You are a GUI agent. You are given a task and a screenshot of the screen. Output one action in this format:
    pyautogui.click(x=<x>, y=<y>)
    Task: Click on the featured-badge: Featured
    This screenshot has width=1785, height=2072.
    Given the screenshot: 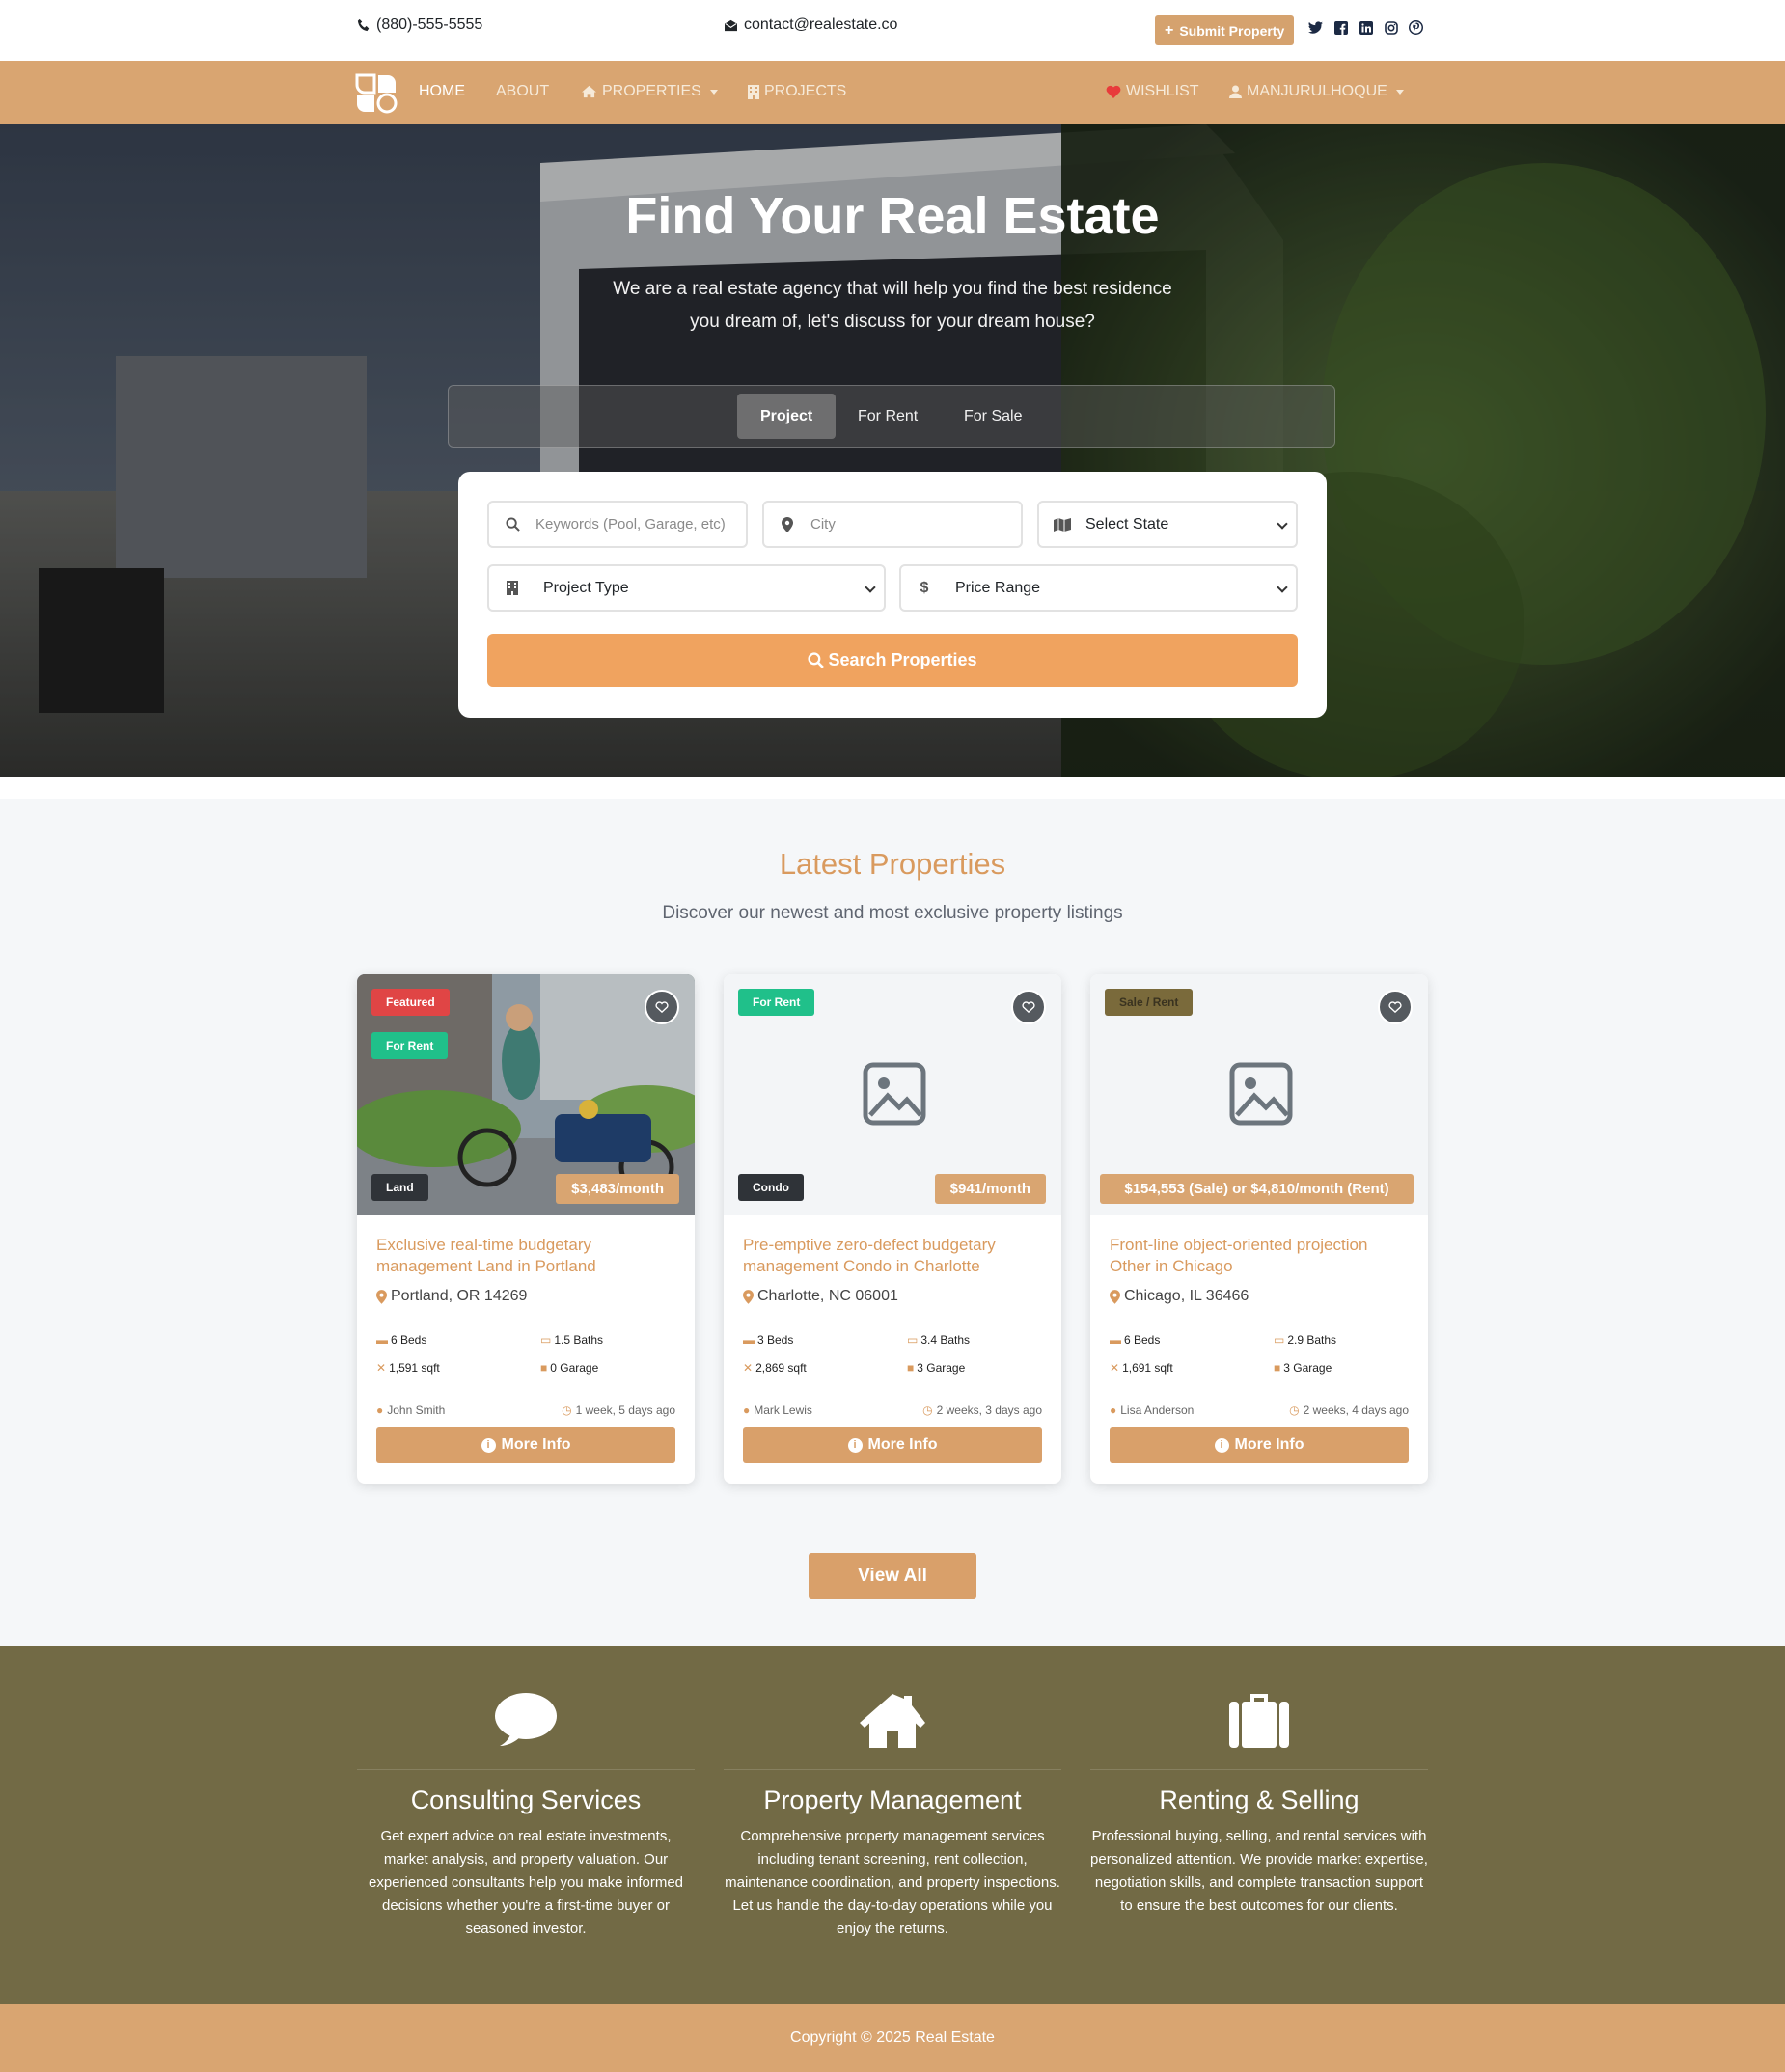 What is the action you would take?
    pyautogui.click(x=411, y=1003)
    